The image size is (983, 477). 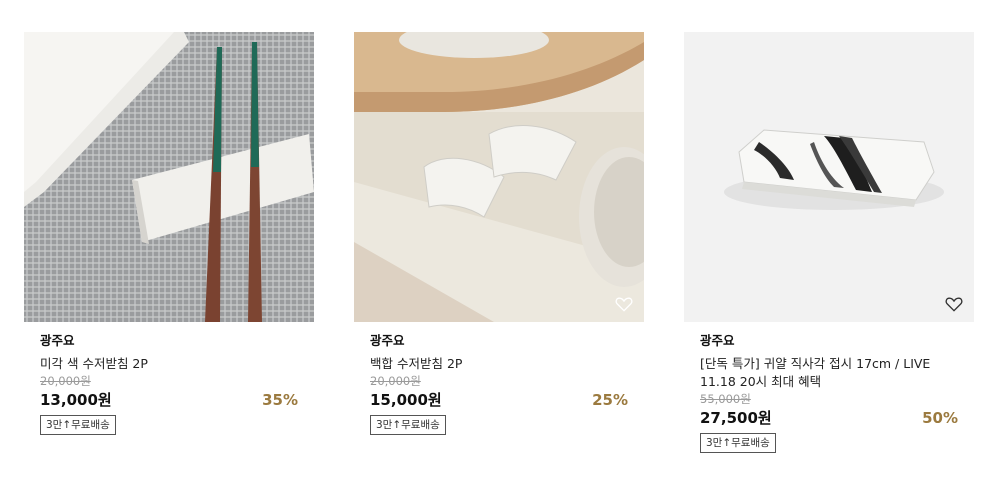 What do you see at coordinates (169, 400) in the screenshot?
I see `price-row: 13,000원 35%` at bounding box center [169, 400].